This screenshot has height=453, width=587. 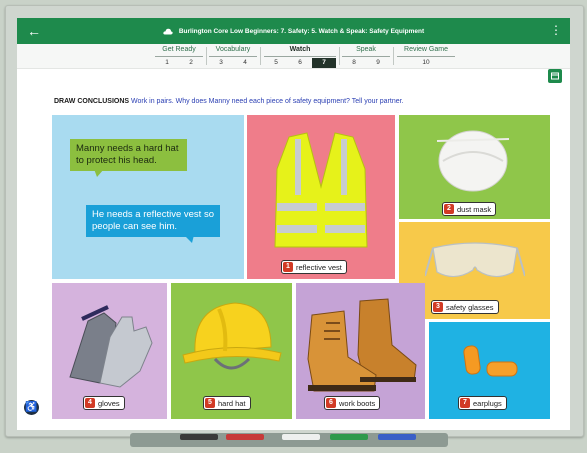 What do you see at coordinates (167, 63) in the screenshot?
I see `page-button: 1` at bounding box center [167, 63].